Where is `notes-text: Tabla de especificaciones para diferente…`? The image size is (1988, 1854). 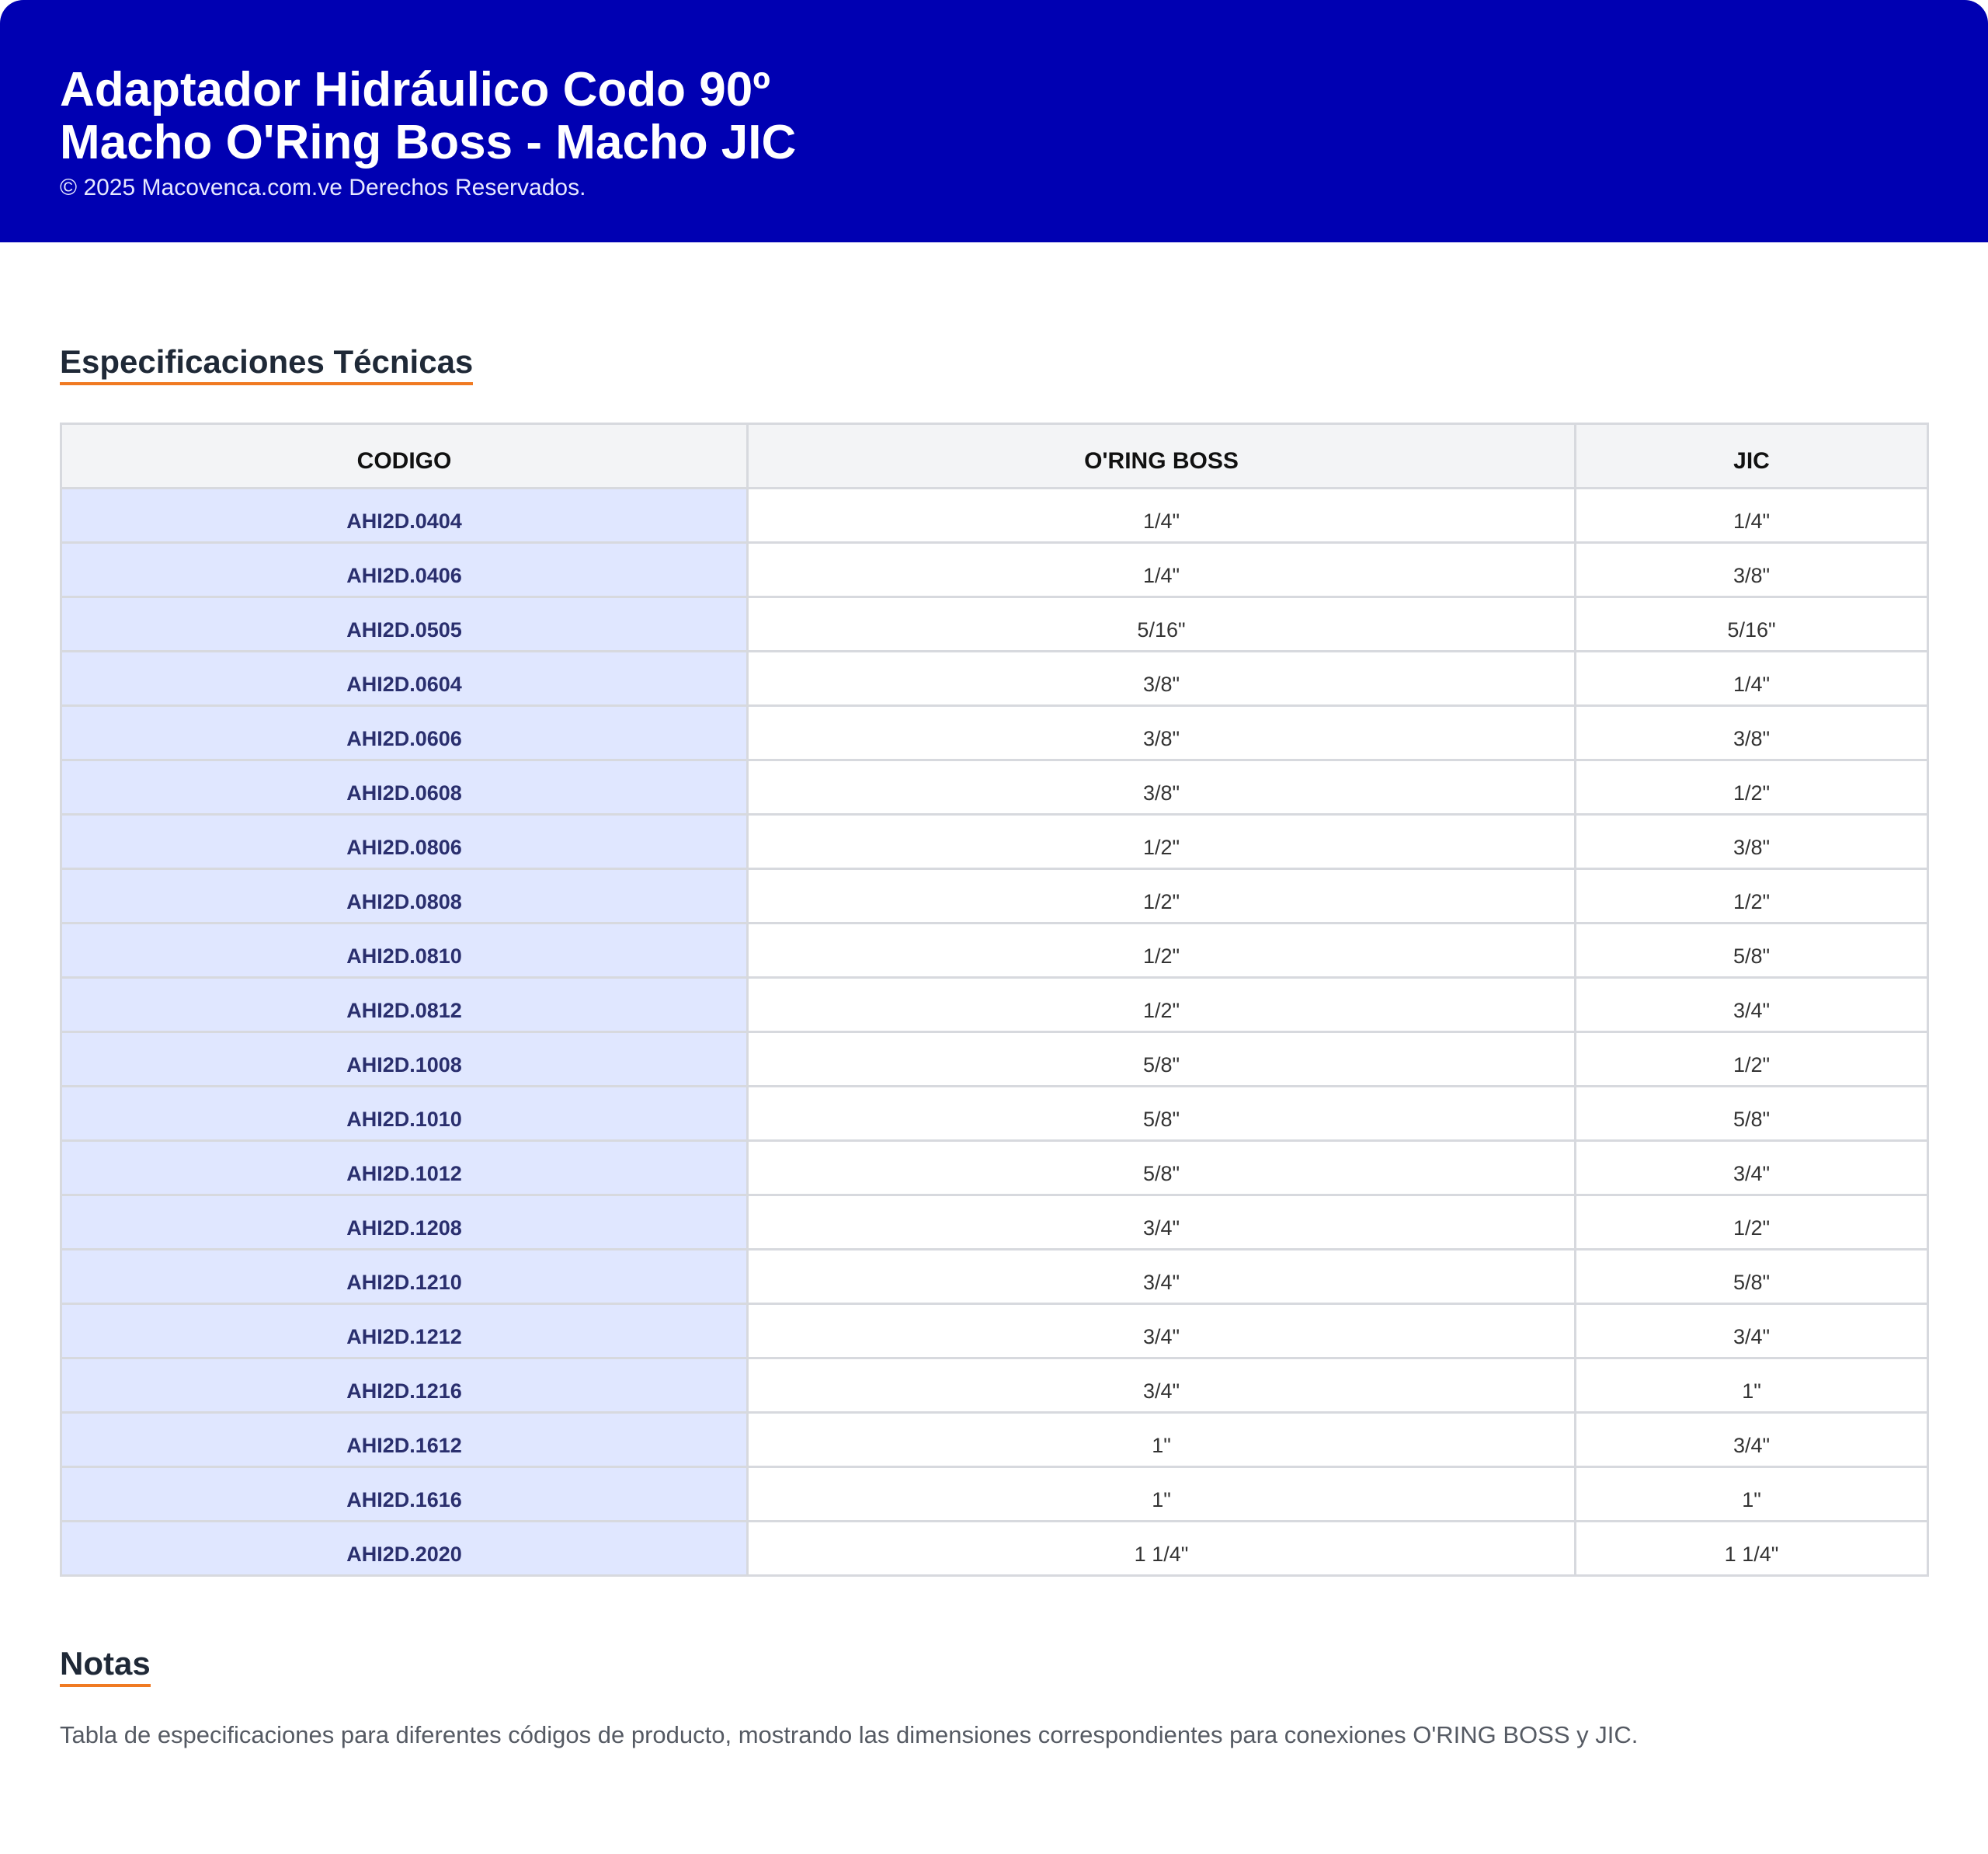
notes-text: Tabla de especificaciones para diferente… is located at coordinates (850, 1734).